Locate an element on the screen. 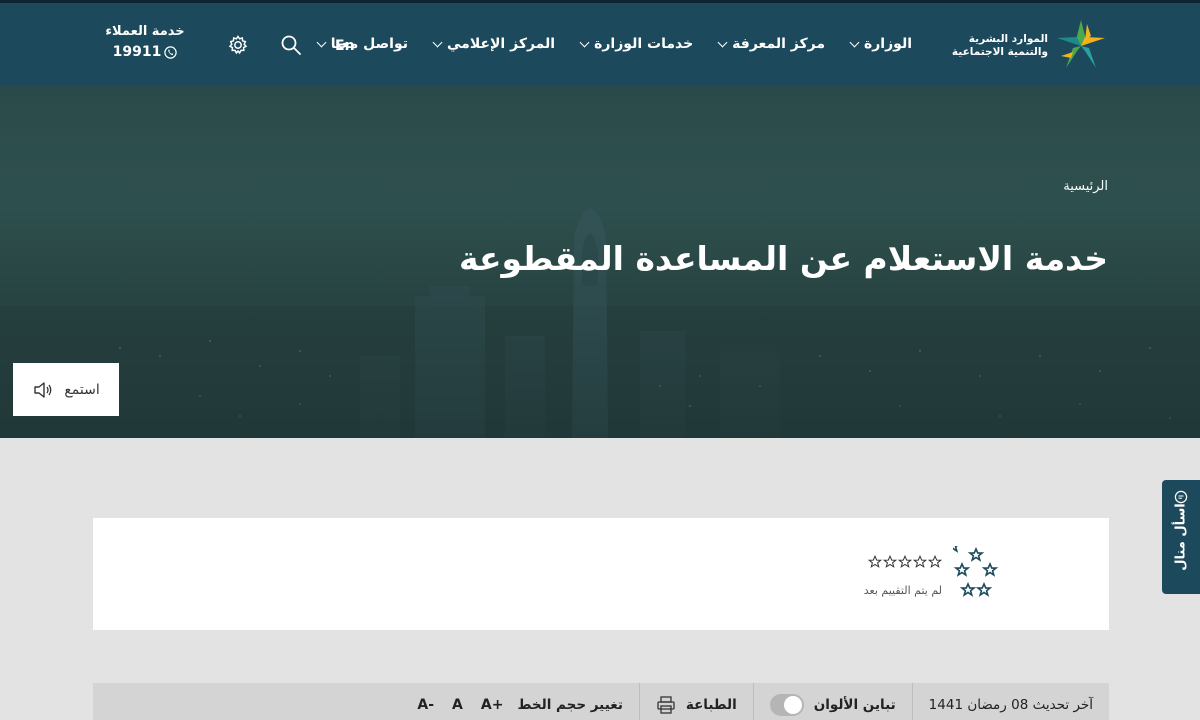  nav-item-ministry: الوزارة is located at coordinates (880, 44).